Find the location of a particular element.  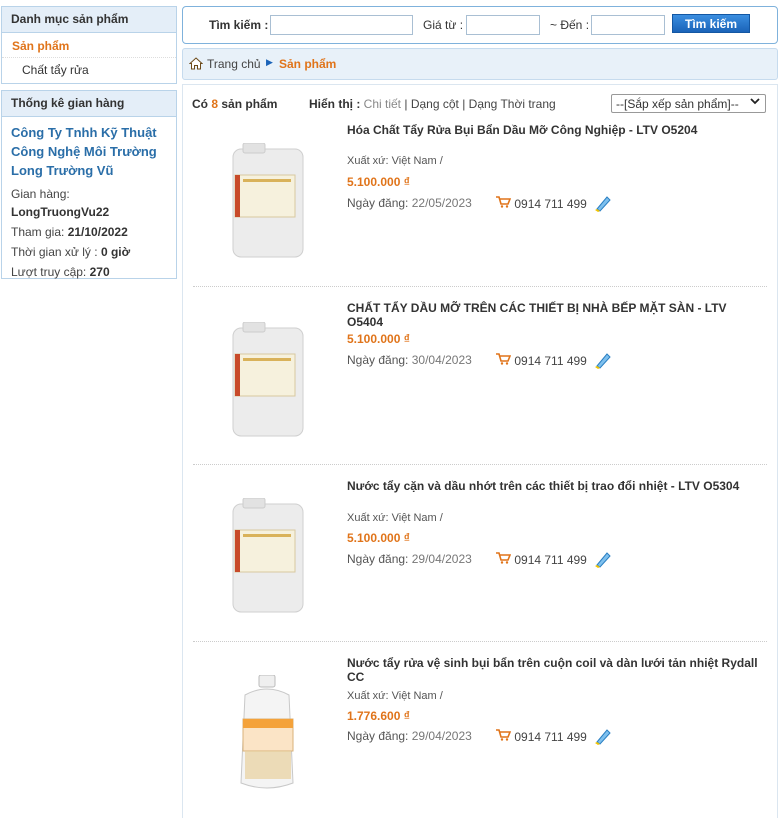

price-to-label: ~ Đến : is located at coordinates (570, 25).